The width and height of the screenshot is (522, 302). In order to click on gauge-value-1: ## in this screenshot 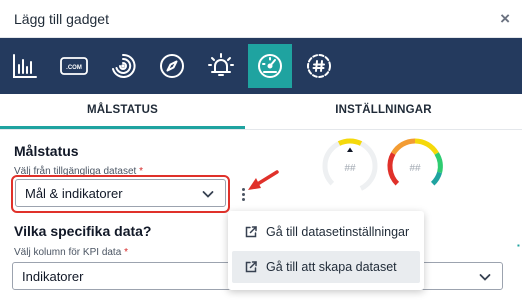, I will do `click(350, 168)`.